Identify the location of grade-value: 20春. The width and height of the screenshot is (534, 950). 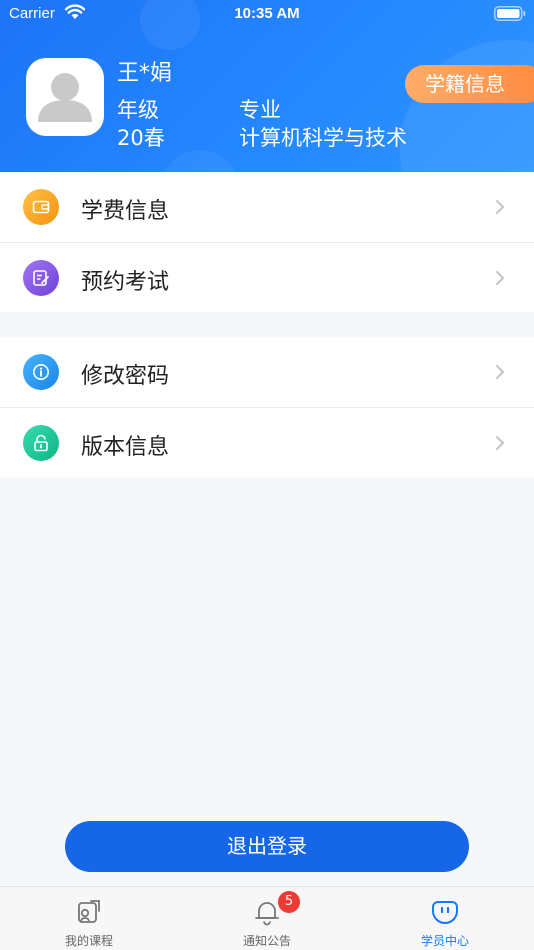
(141, 138).